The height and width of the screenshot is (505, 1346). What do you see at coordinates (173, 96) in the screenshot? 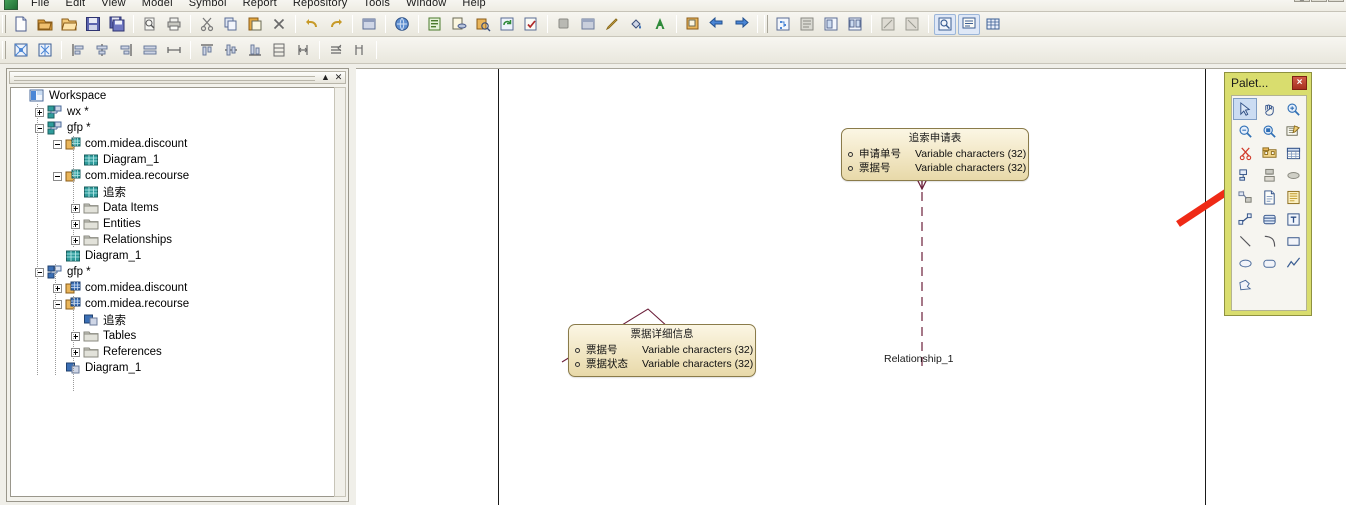
I see `tree-item: Workspace` at bounding box center [173, 96].